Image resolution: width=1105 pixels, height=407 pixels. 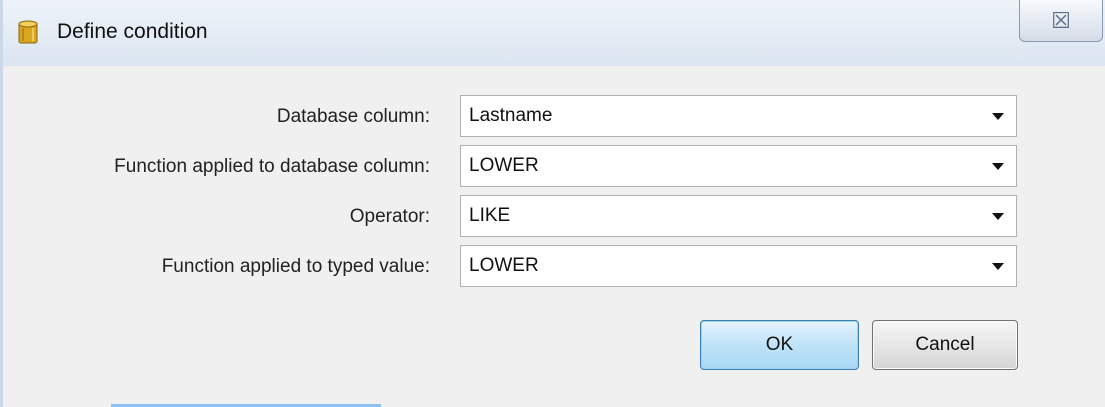 I want to click on ok-button: OK, so click(x=779, y=345).